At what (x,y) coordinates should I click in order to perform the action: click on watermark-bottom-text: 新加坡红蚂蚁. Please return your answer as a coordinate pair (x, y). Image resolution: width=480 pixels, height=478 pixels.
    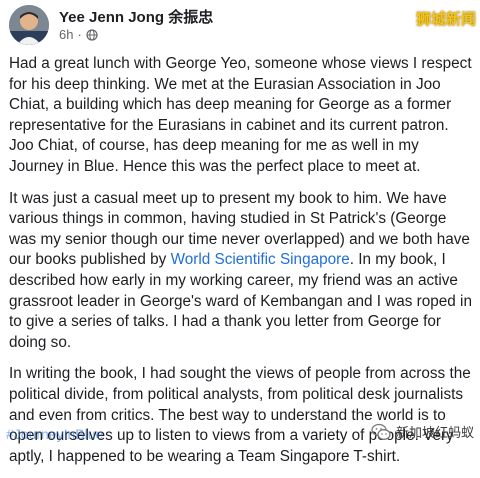
    Looking at the image, I should click on (434, 433).